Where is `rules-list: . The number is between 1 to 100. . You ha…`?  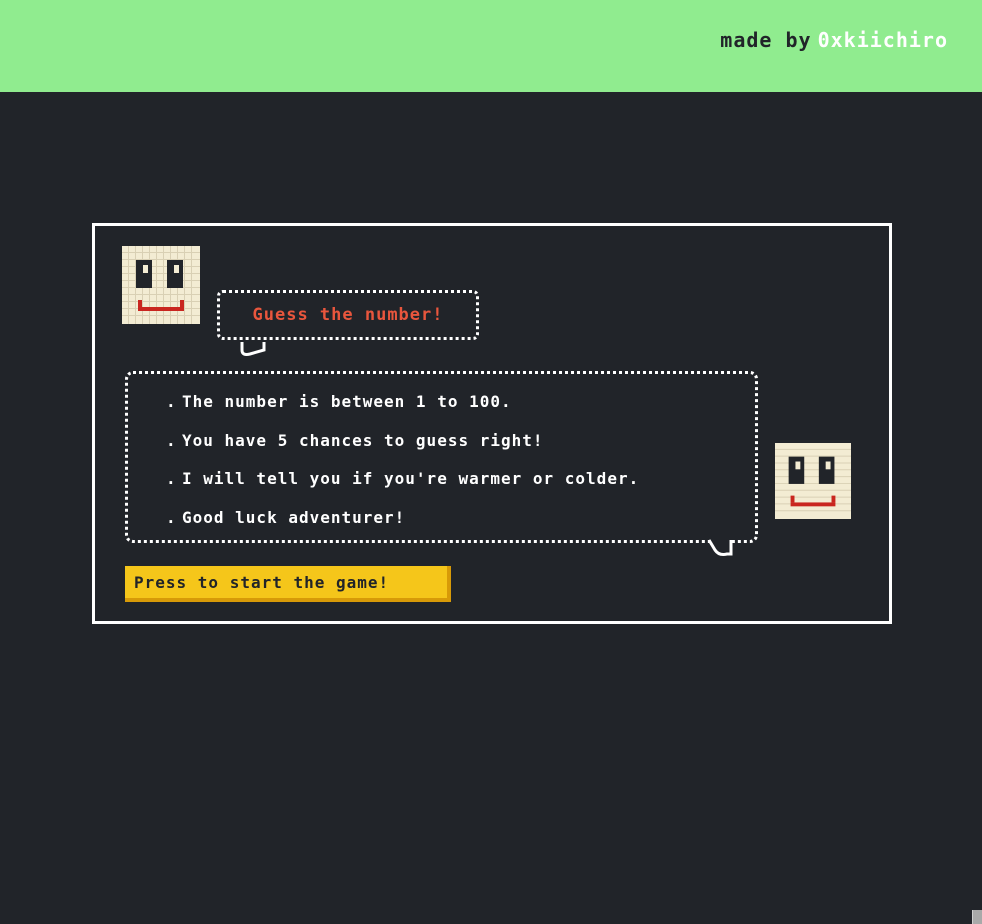
rules-list: . The number is between 1 to 100. . You ha… is located at coordinates (402, 465).